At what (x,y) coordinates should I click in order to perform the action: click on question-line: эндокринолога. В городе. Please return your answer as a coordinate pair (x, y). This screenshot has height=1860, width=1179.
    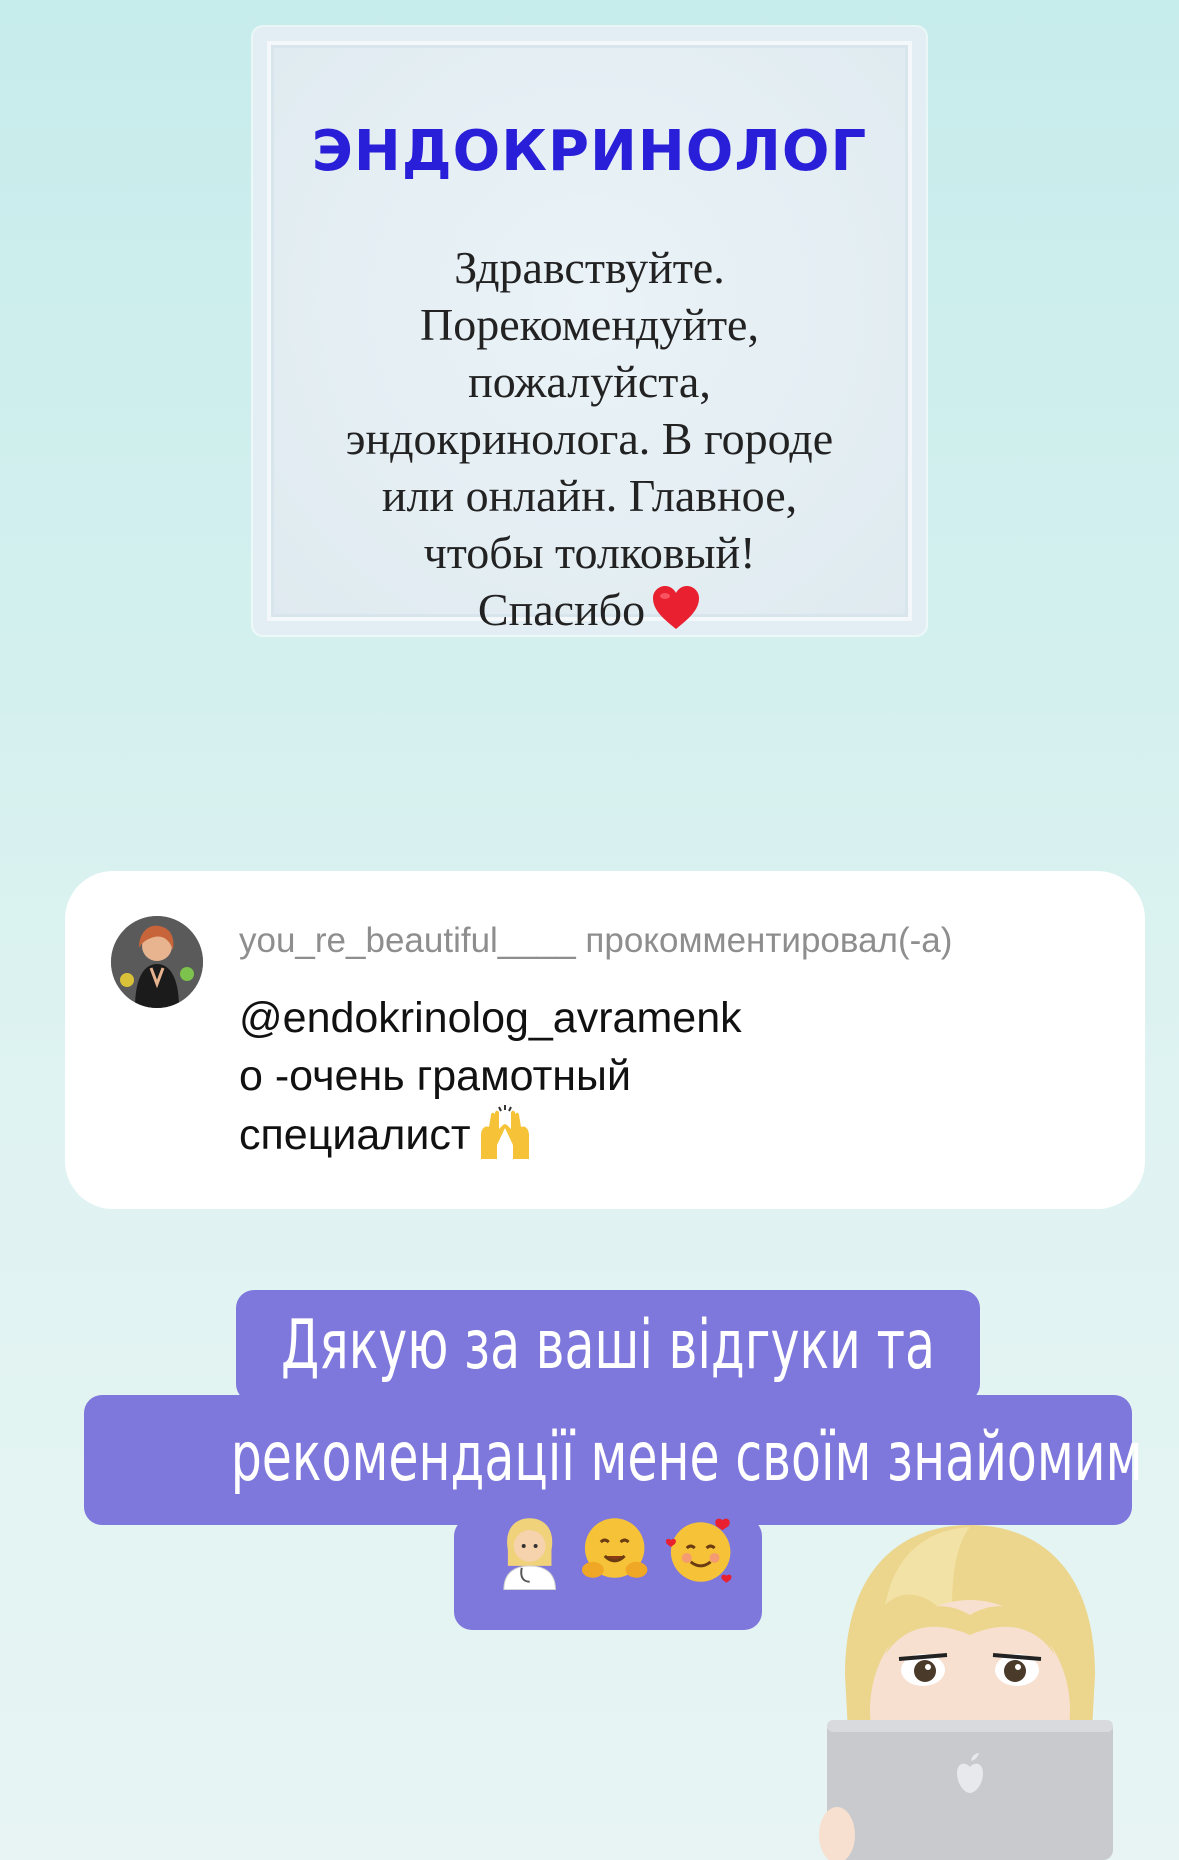
    Looking at the image, I should click on (589, 438).